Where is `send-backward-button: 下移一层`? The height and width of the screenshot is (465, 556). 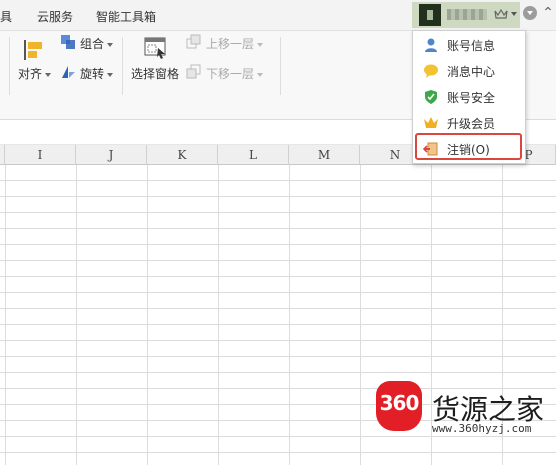 send-backward-button: 下移一层 is located at coordinates (235, 73).